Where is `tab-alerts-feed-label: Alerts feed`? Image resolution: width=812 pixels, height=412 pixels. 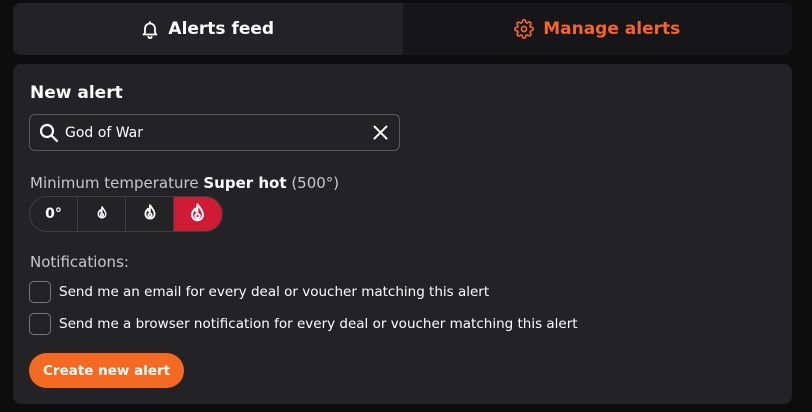 tab-alerts-feed-label: Alerts feed is located at coordinates (221, 29).